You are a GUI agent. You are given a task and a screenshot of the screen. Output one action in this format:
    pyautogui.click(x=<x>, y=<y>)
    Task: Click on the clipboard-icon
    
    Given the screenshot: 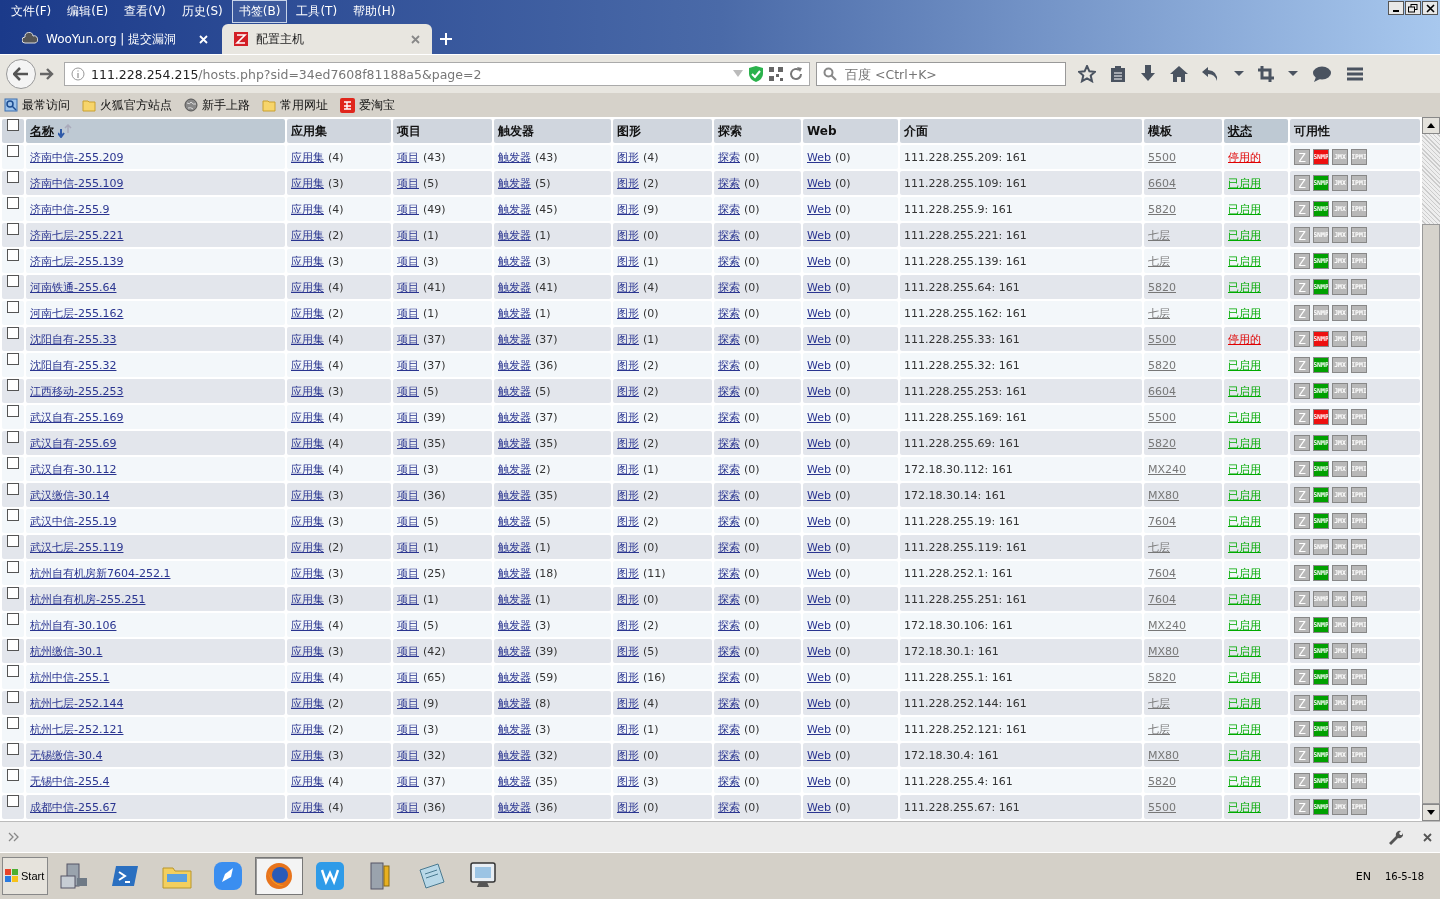 What is the action you would take?
    pyautogui.click(x=1118, y=74)
    